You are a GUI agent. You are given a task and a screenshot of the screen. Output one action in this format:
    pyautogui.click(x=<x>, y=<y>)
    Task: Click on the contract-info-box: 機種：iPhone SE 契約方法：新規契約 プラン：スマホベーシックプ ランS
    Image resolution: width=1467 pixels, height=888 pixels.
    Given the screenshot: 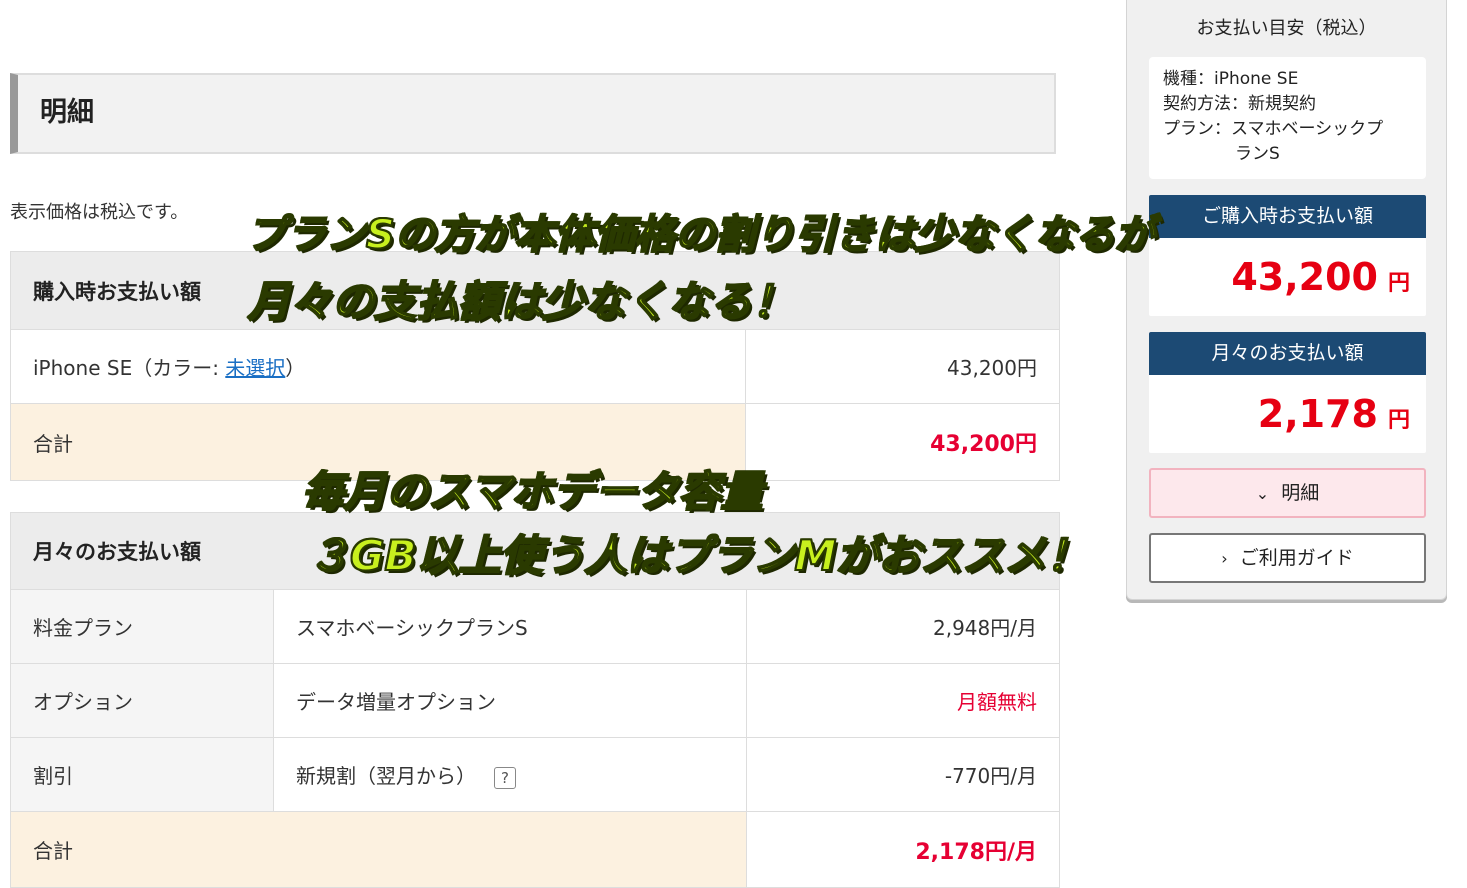 What is the action you would take?
    pyautogui.click(x=1287, y=118)
    